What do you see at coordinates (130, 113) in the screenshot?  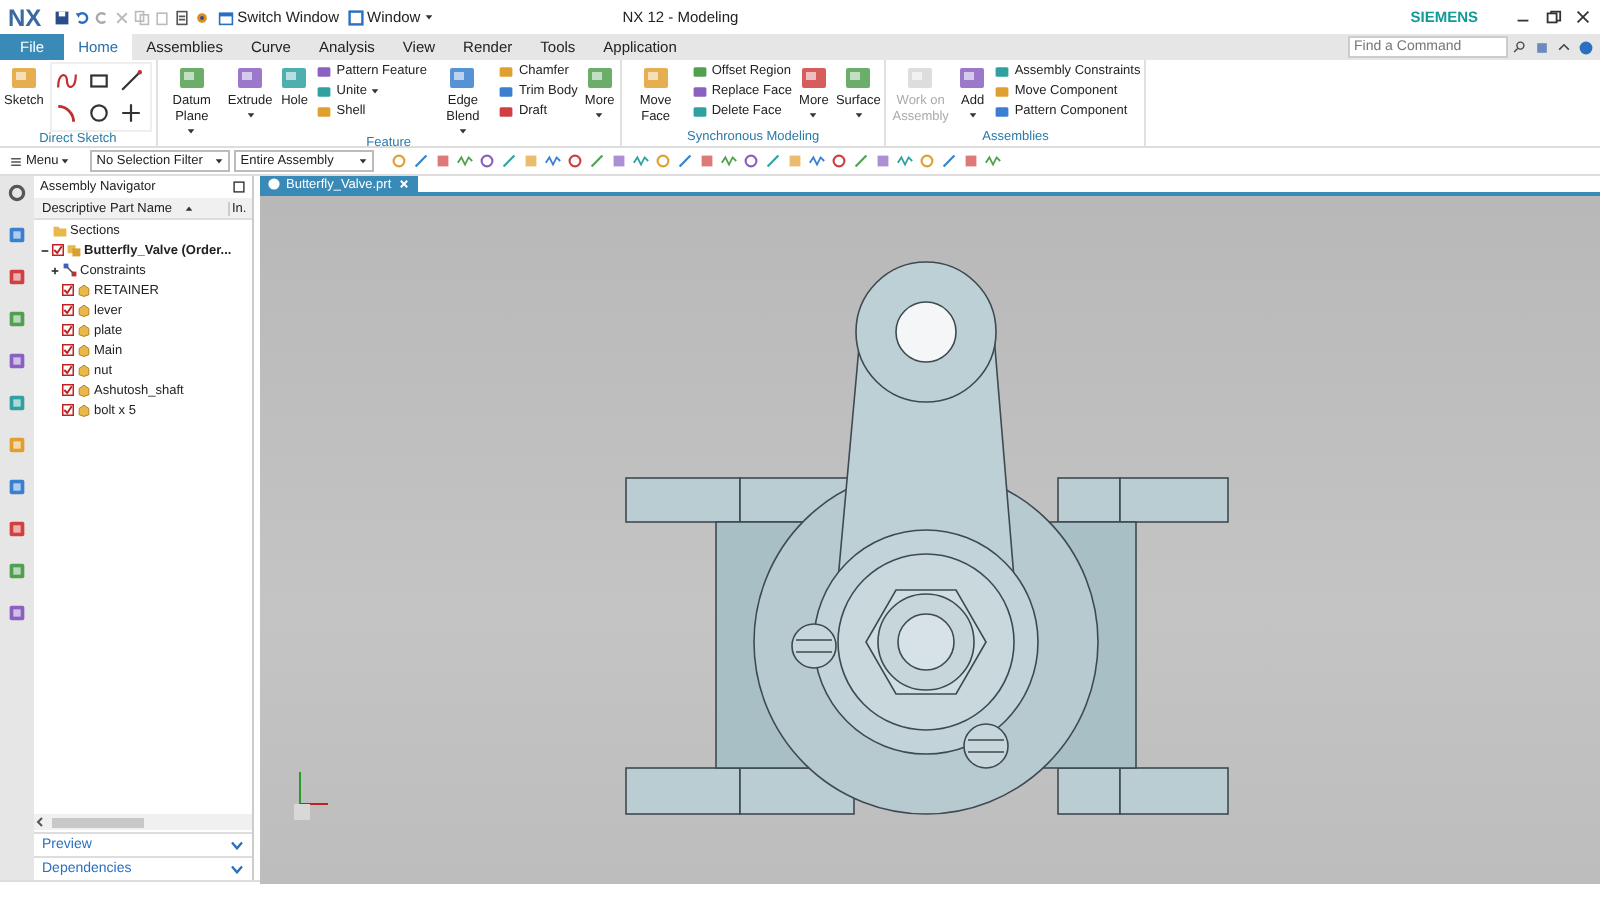 I see `plus-icon` at bounding box center [130, 113].